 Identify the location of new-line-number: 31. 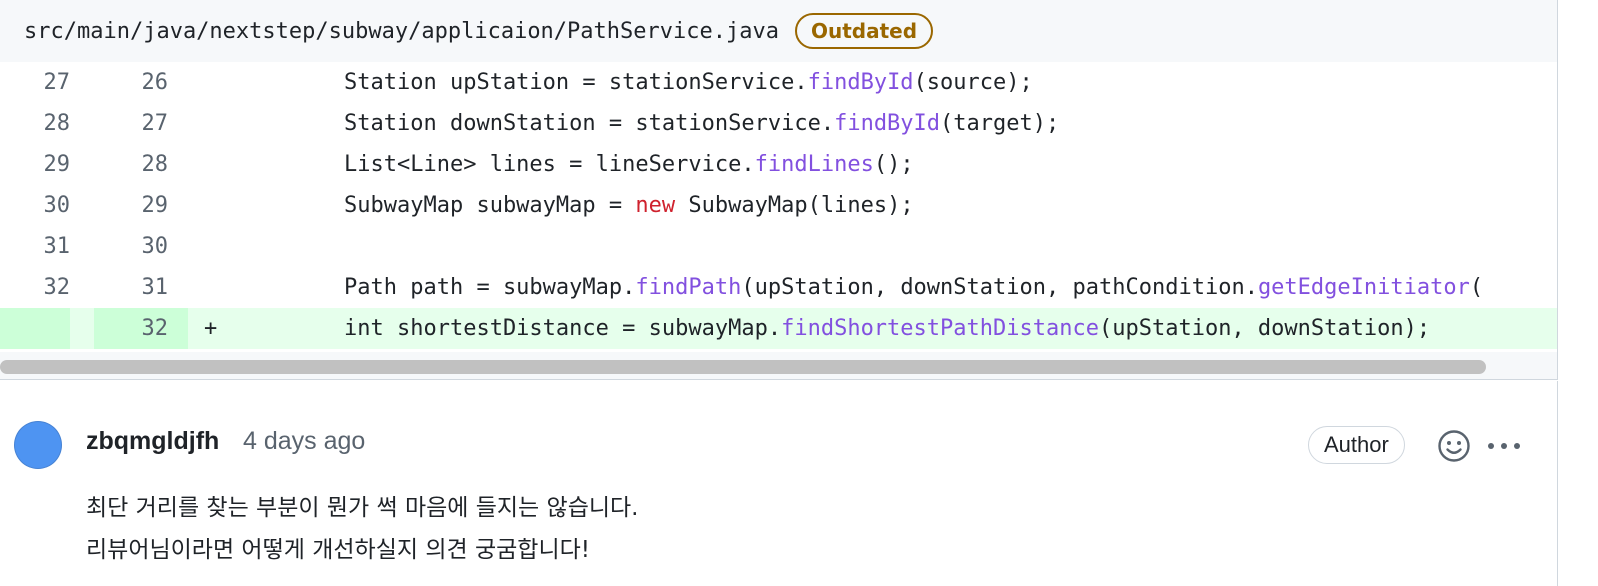
(141, 287).